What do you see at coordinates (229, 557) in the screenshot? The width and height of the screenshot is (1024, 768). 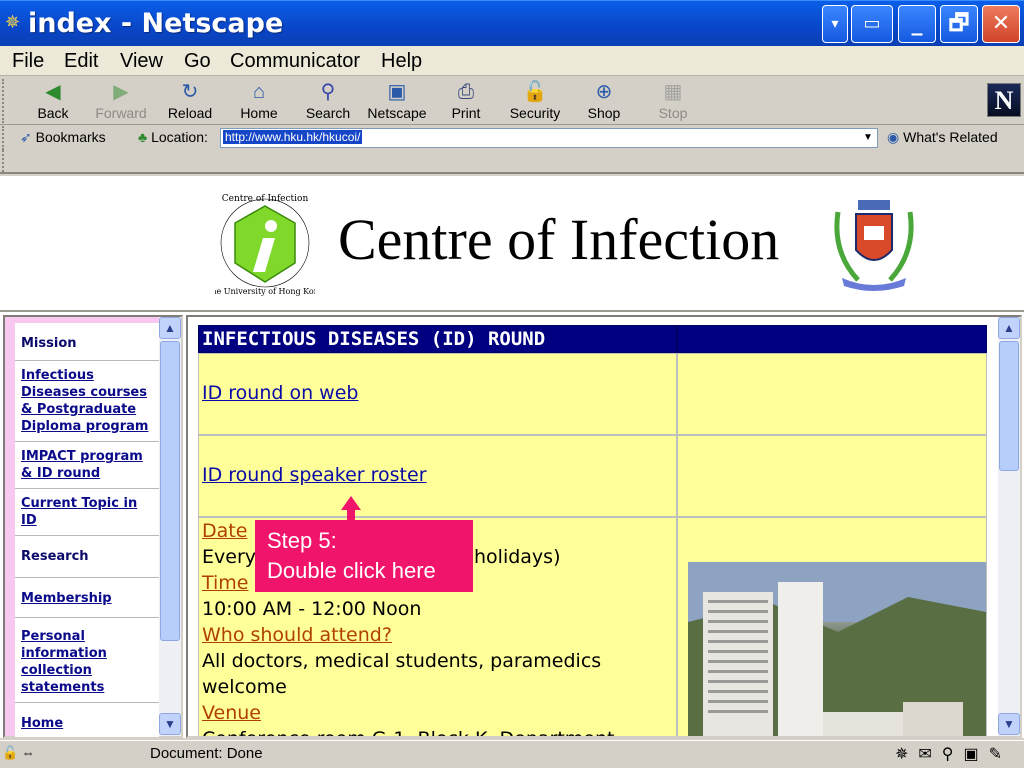 I see `date-value: Every` at bounding box center [229, 557].